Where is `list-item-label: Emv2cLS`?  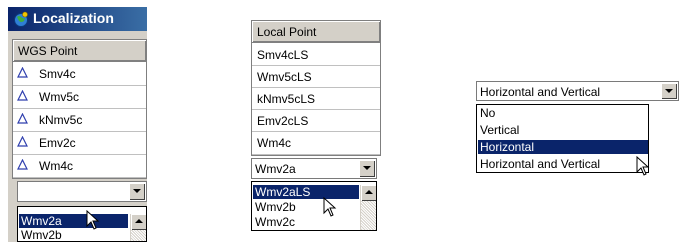 list-item-label: Emv2cLS is located at coordinates (283, 121).